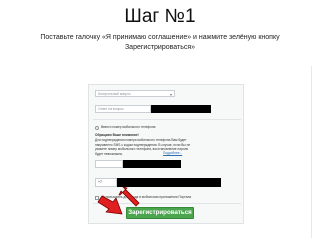  I want to click on checkbox-pointer-arrow, so click(129, 196).